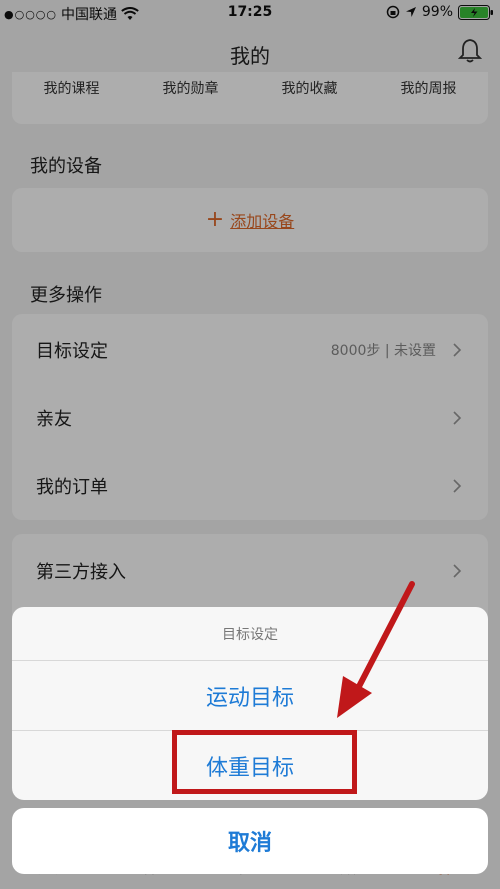 The width and height of the screenshot is (500, 889). I want to click on annotation-highlight-box, so click(264, 762).